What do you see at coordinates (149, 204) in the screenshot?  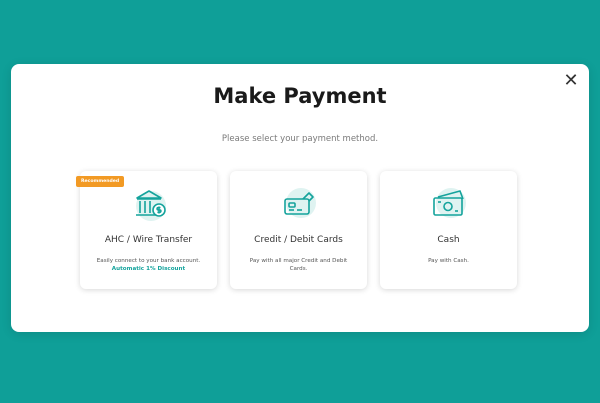 I see `bank-icon` at bounding box center [149, 204].